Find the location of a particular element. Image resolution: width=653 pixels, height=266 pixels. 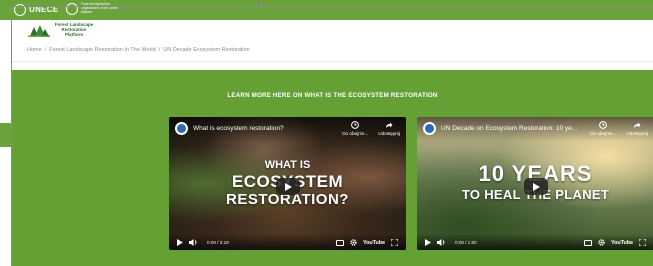

site-header: Forest Landscape Restoration Platform is located at coordinates (332, 31).